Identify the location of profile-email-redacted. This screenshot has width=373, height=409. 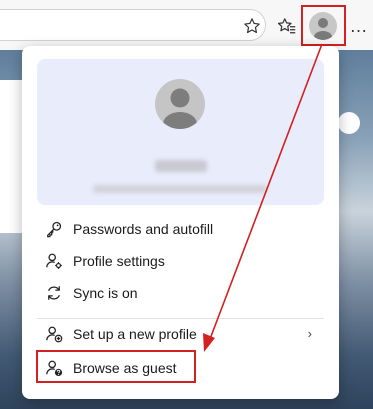
(180, 189).